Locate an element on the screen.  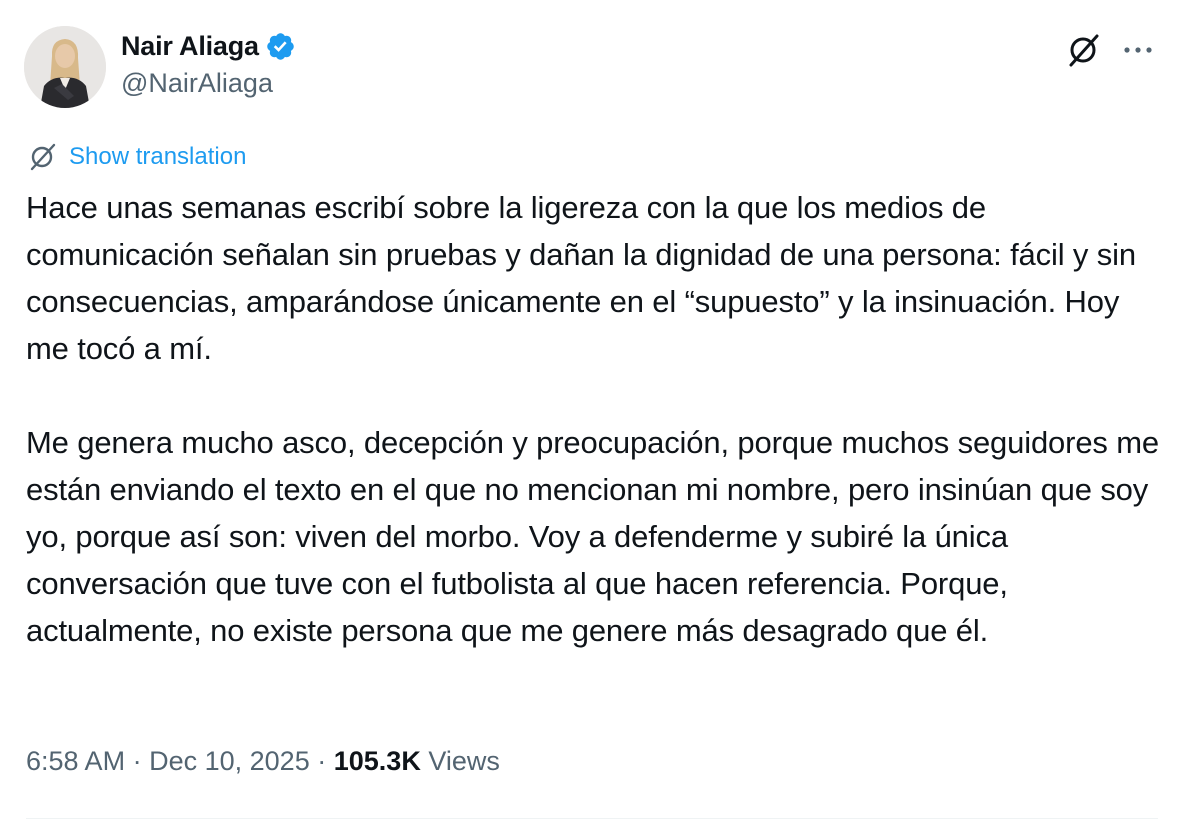
profile-photo-icon is located at coordinates (65, 67).